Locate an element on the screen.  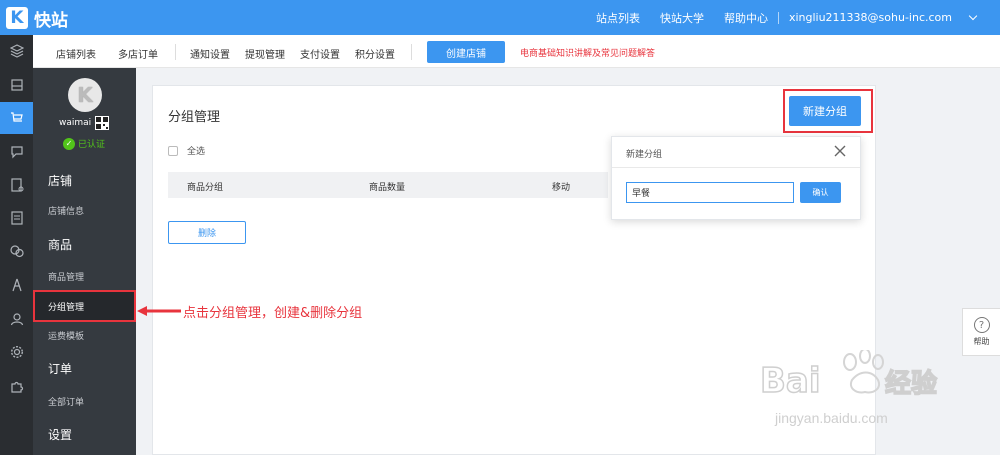
store-icon is located at coordinates (16, 85).